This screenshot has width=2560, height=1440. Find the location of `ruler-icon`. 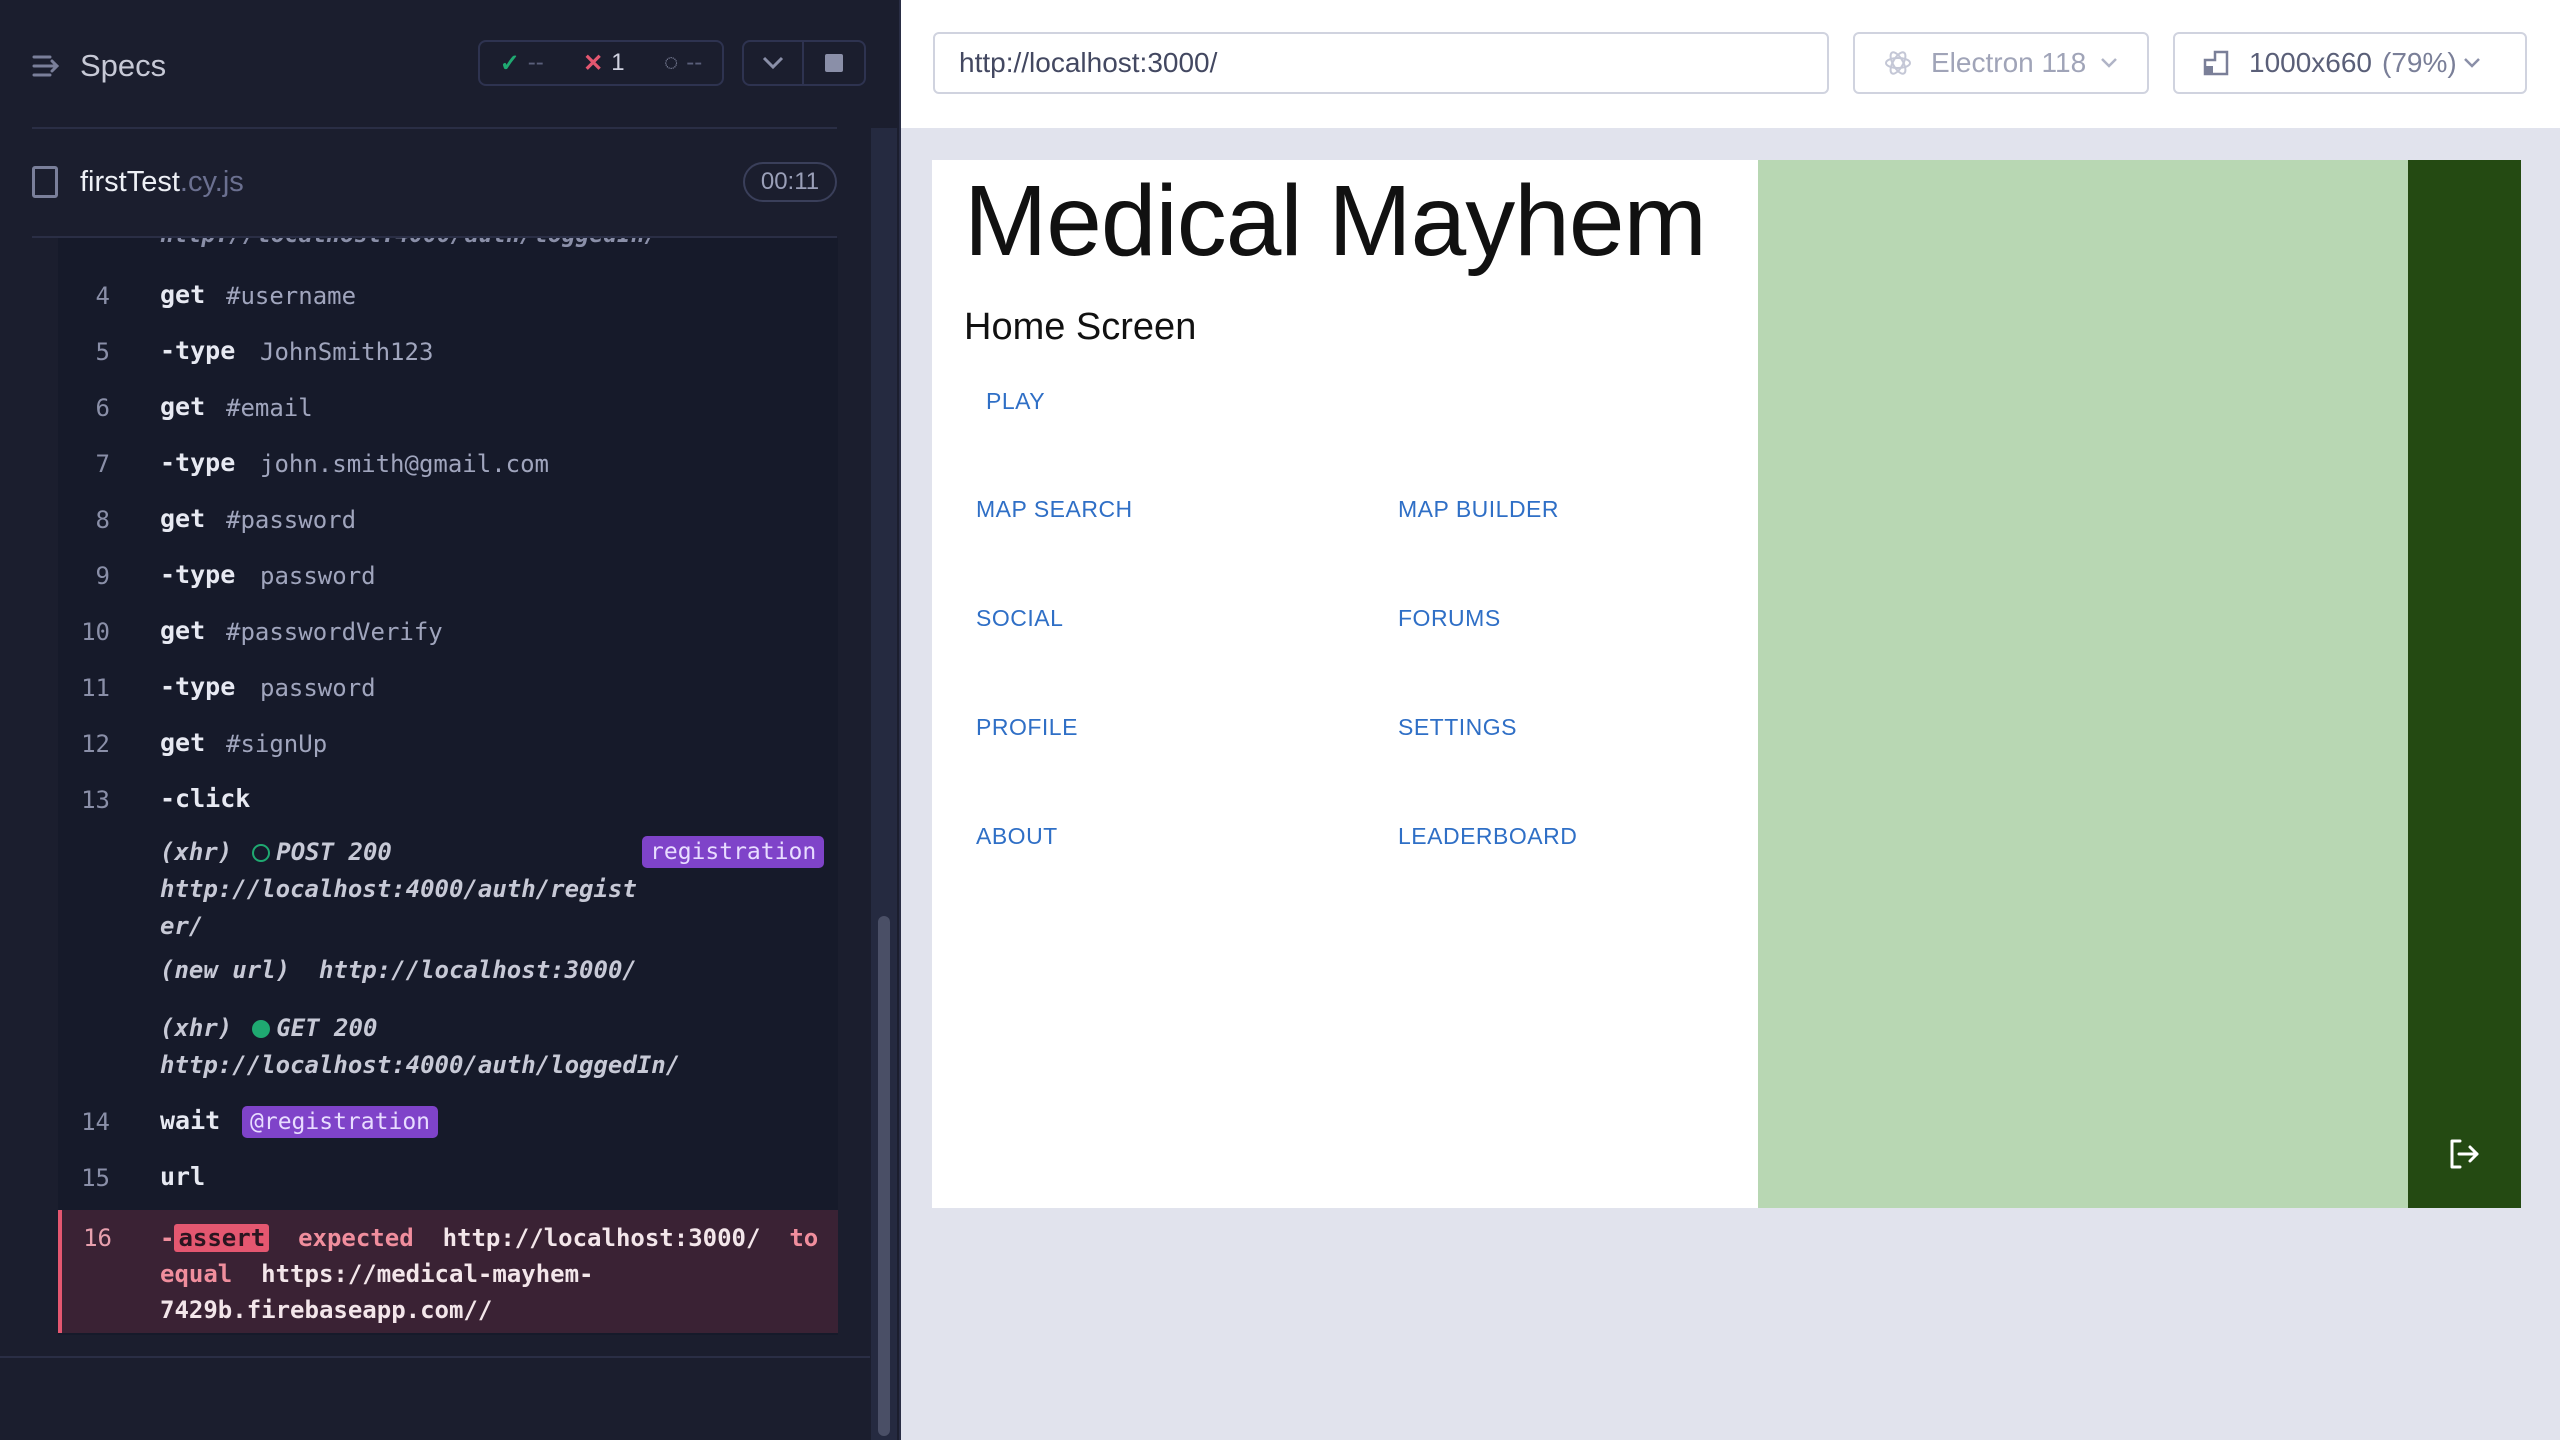

ruler-icon is located at coordinates (2216, 63).